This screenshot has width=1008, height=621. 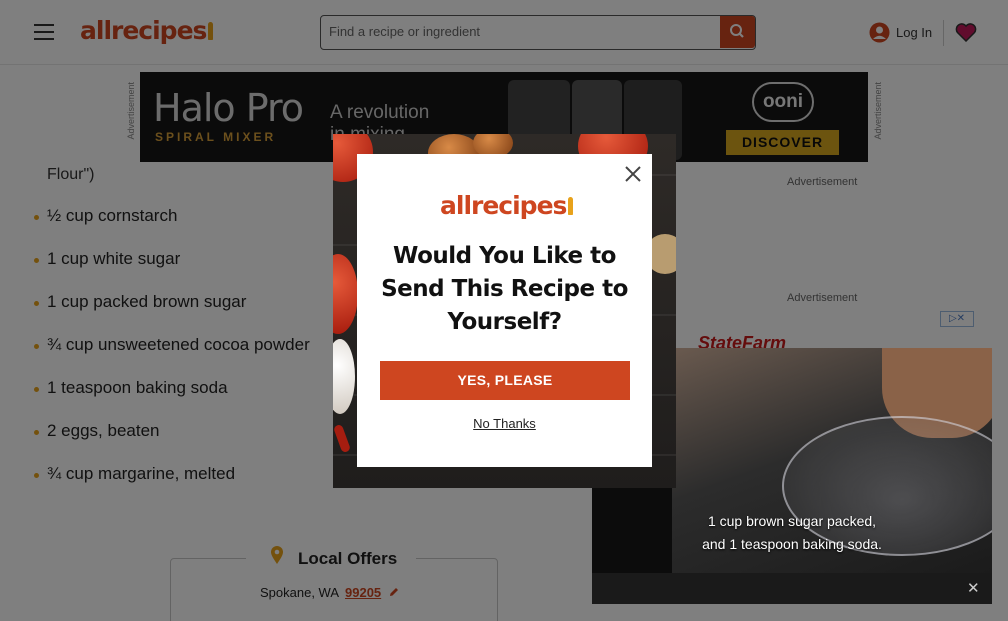 I want to click on modal-logo-text: allrecipes, so click(x=503, y=205).